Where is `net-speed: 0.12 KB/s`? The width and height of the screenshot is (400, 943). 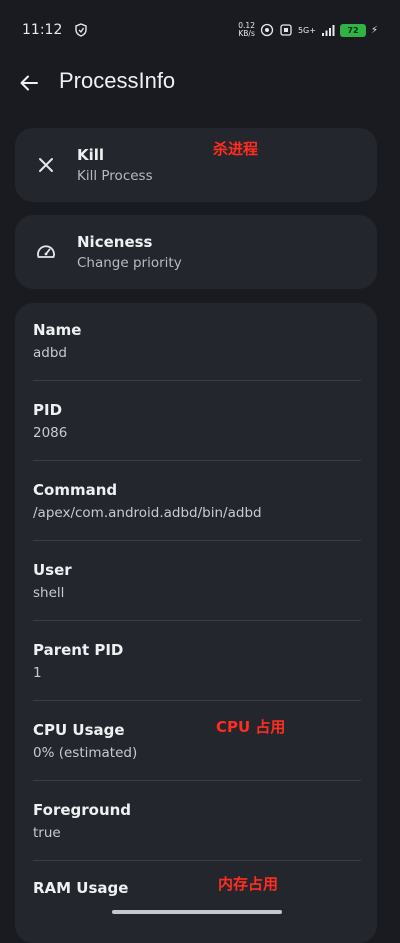
net-speed: 0.12 KB/s is located at coordinates (246, 30).